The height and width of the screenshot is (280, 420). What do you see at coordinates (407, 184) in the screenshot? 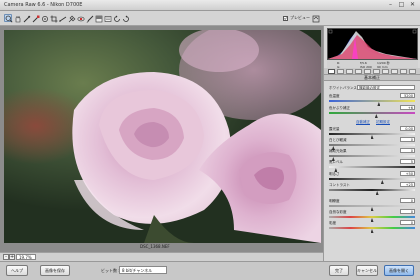
I see `contrast-value: +25` at bounding box center [407, 184].